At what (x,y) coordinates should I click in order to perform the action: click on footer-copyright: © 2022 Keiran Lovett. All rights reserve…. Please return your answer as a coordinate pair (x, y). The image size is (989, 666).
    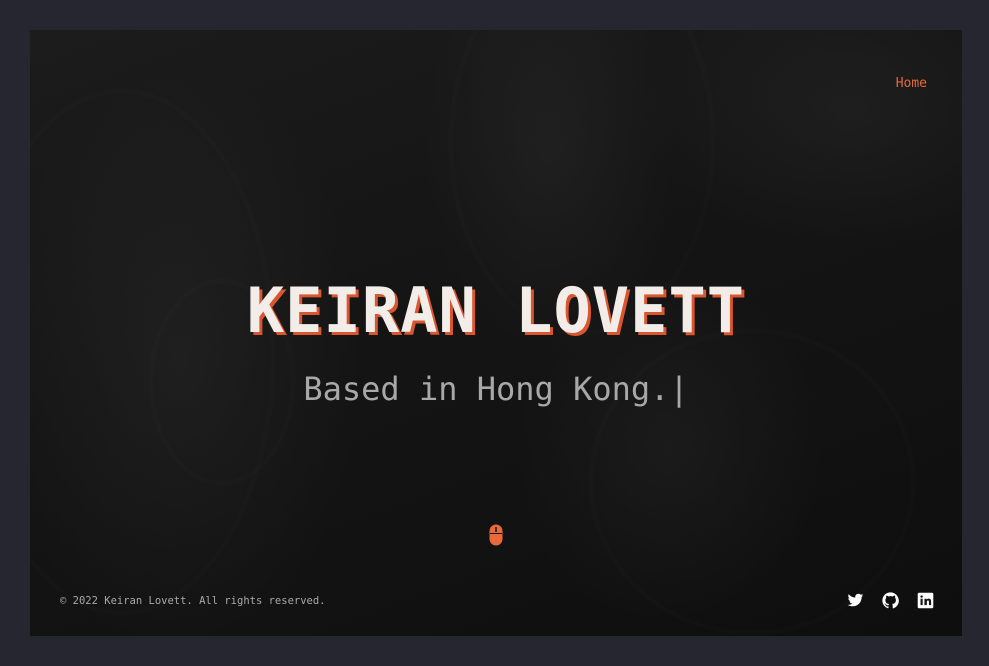
    Looking at the image, I should click on (193, 601).